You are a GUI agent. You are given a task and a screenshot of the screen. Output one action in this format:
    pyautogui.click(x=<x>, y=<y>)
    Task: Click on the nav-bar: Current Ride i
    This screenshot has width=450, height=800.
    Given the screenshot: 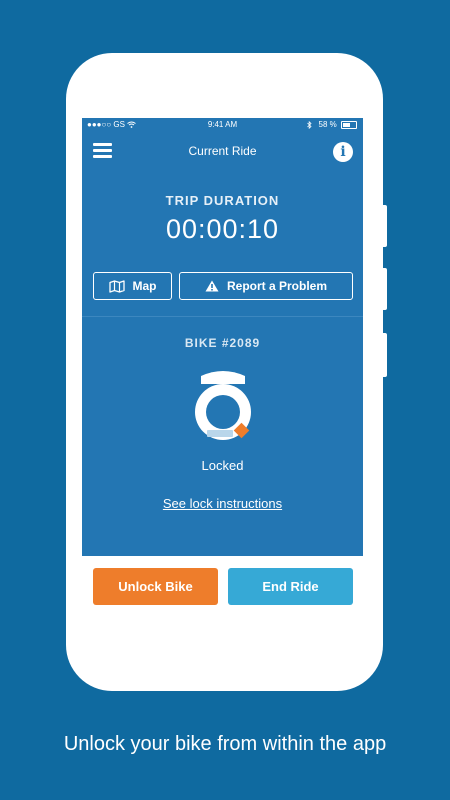 What is the action you would take?
    pyautogui.click(x=222, y=154)
    